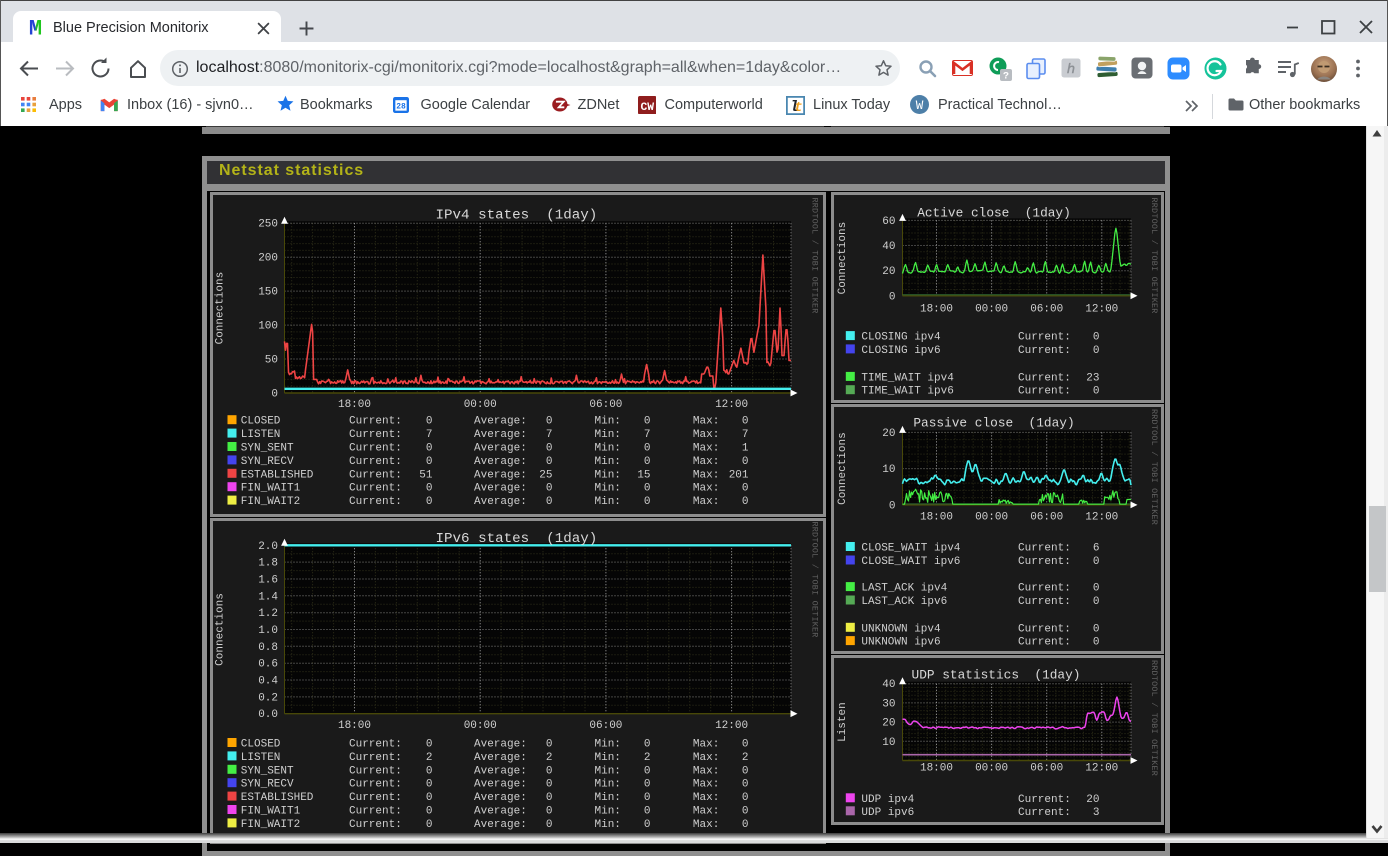 The height and width of the screenshot is (856, 1388). What do you see at coordinates (268, 292) in the screenshot?
I see `svg-text: 150` at bounding box center [268, 292].